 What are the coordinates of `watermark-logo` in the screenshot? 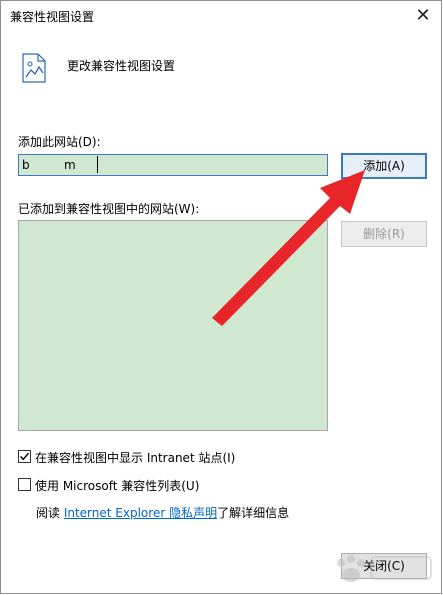 It's located at (384, 568).